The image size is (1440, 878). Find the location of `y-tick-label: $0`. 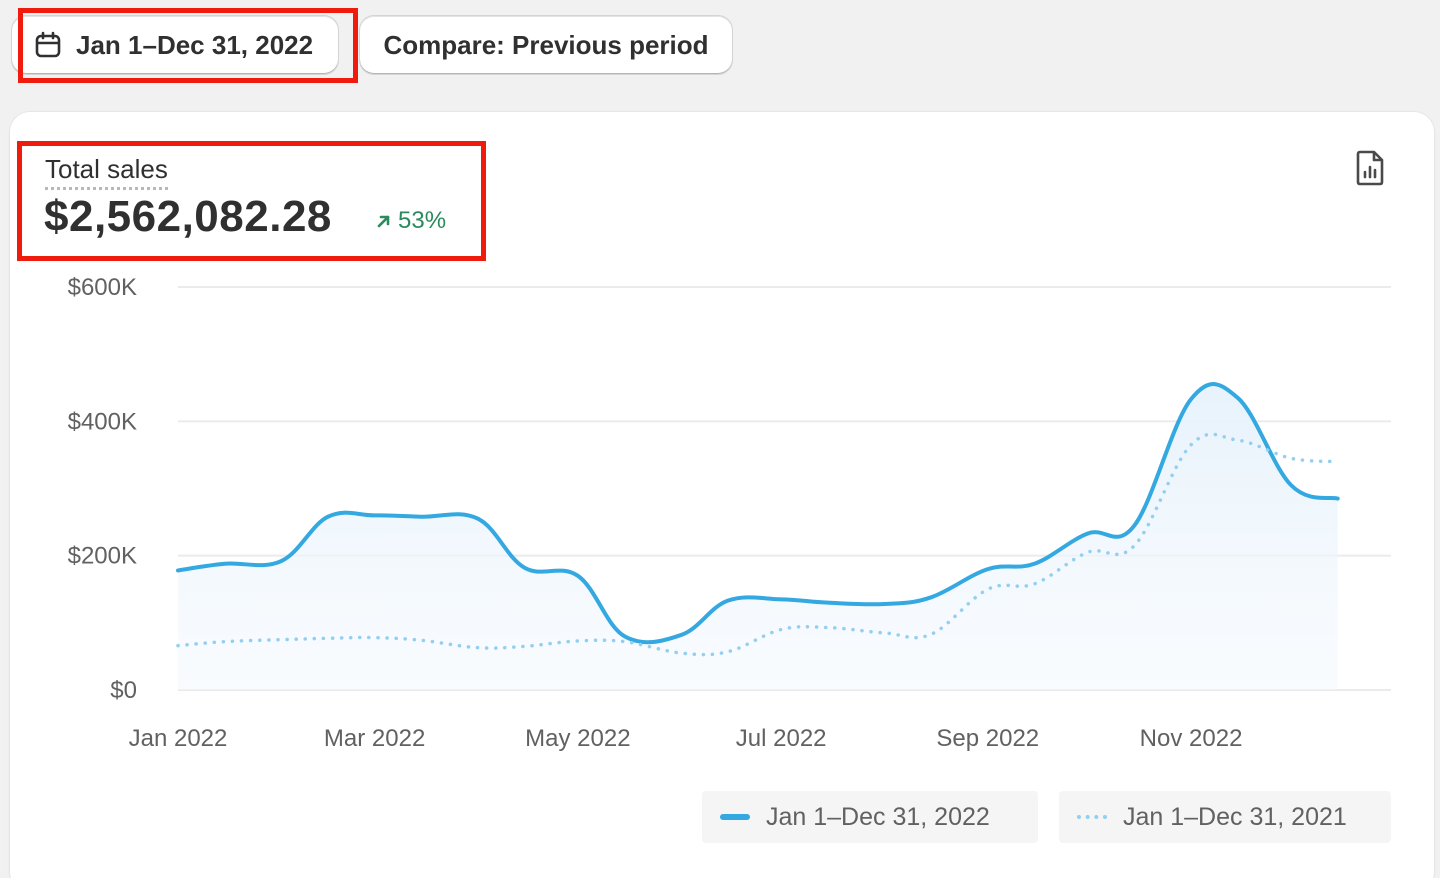

y-tick-label: $0 is located at coordinates (123, 690).